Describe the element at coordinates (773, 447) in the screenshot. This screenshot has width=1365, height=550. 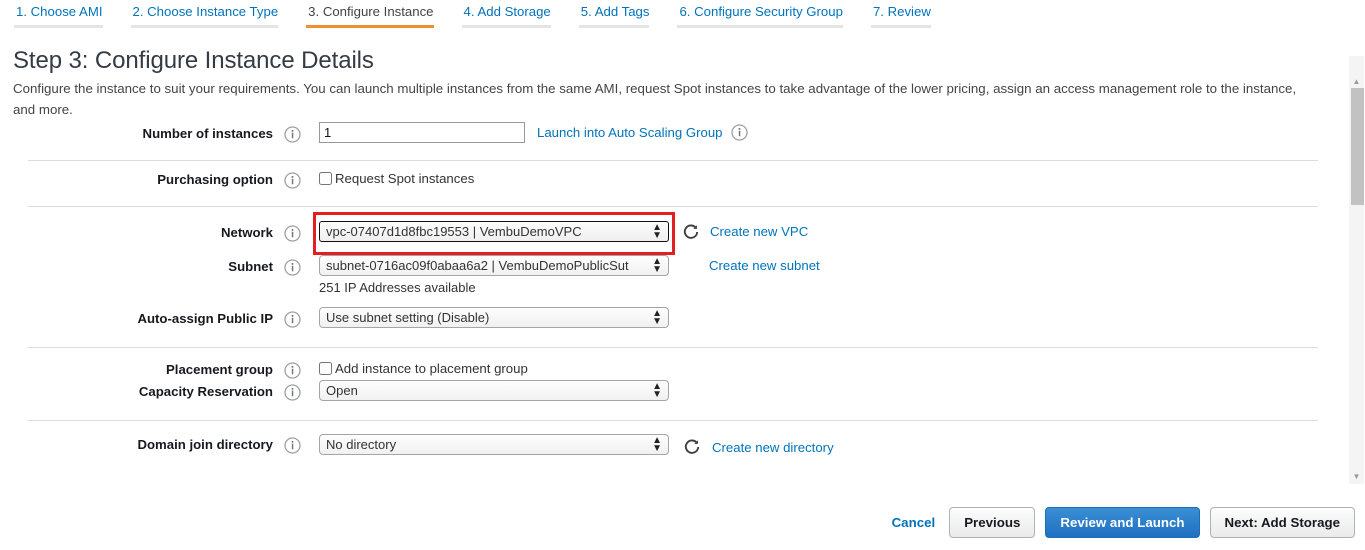
I see `create-new-directory-link: Create new directory` at that location.